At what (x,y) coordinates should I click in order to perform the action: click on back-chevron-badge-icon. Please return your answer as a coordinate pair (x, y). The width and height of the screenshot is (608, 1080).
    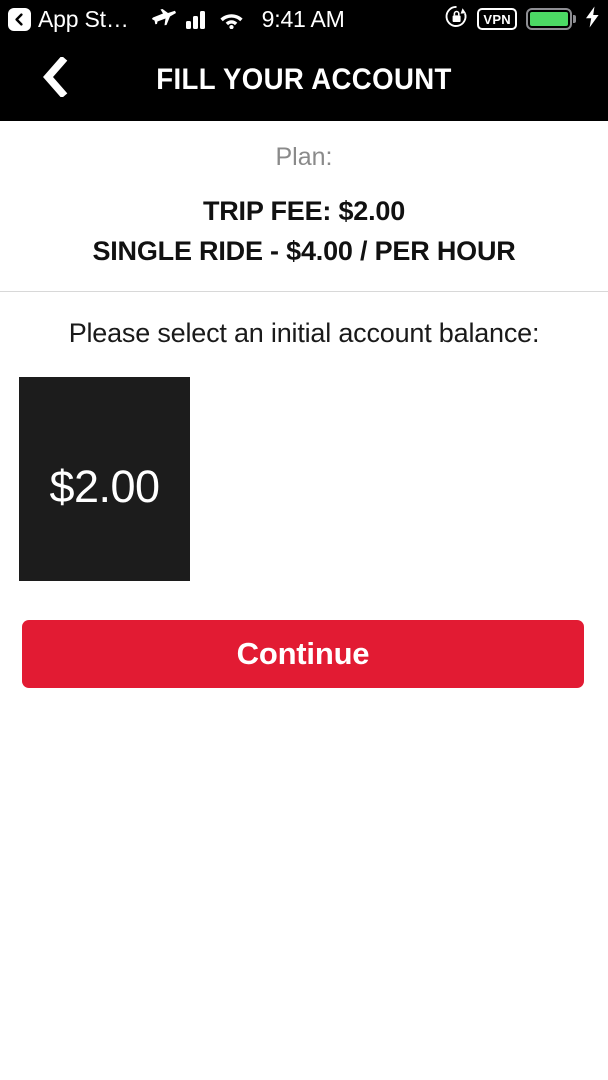
    Looking at the image, I should click on (19, 19).